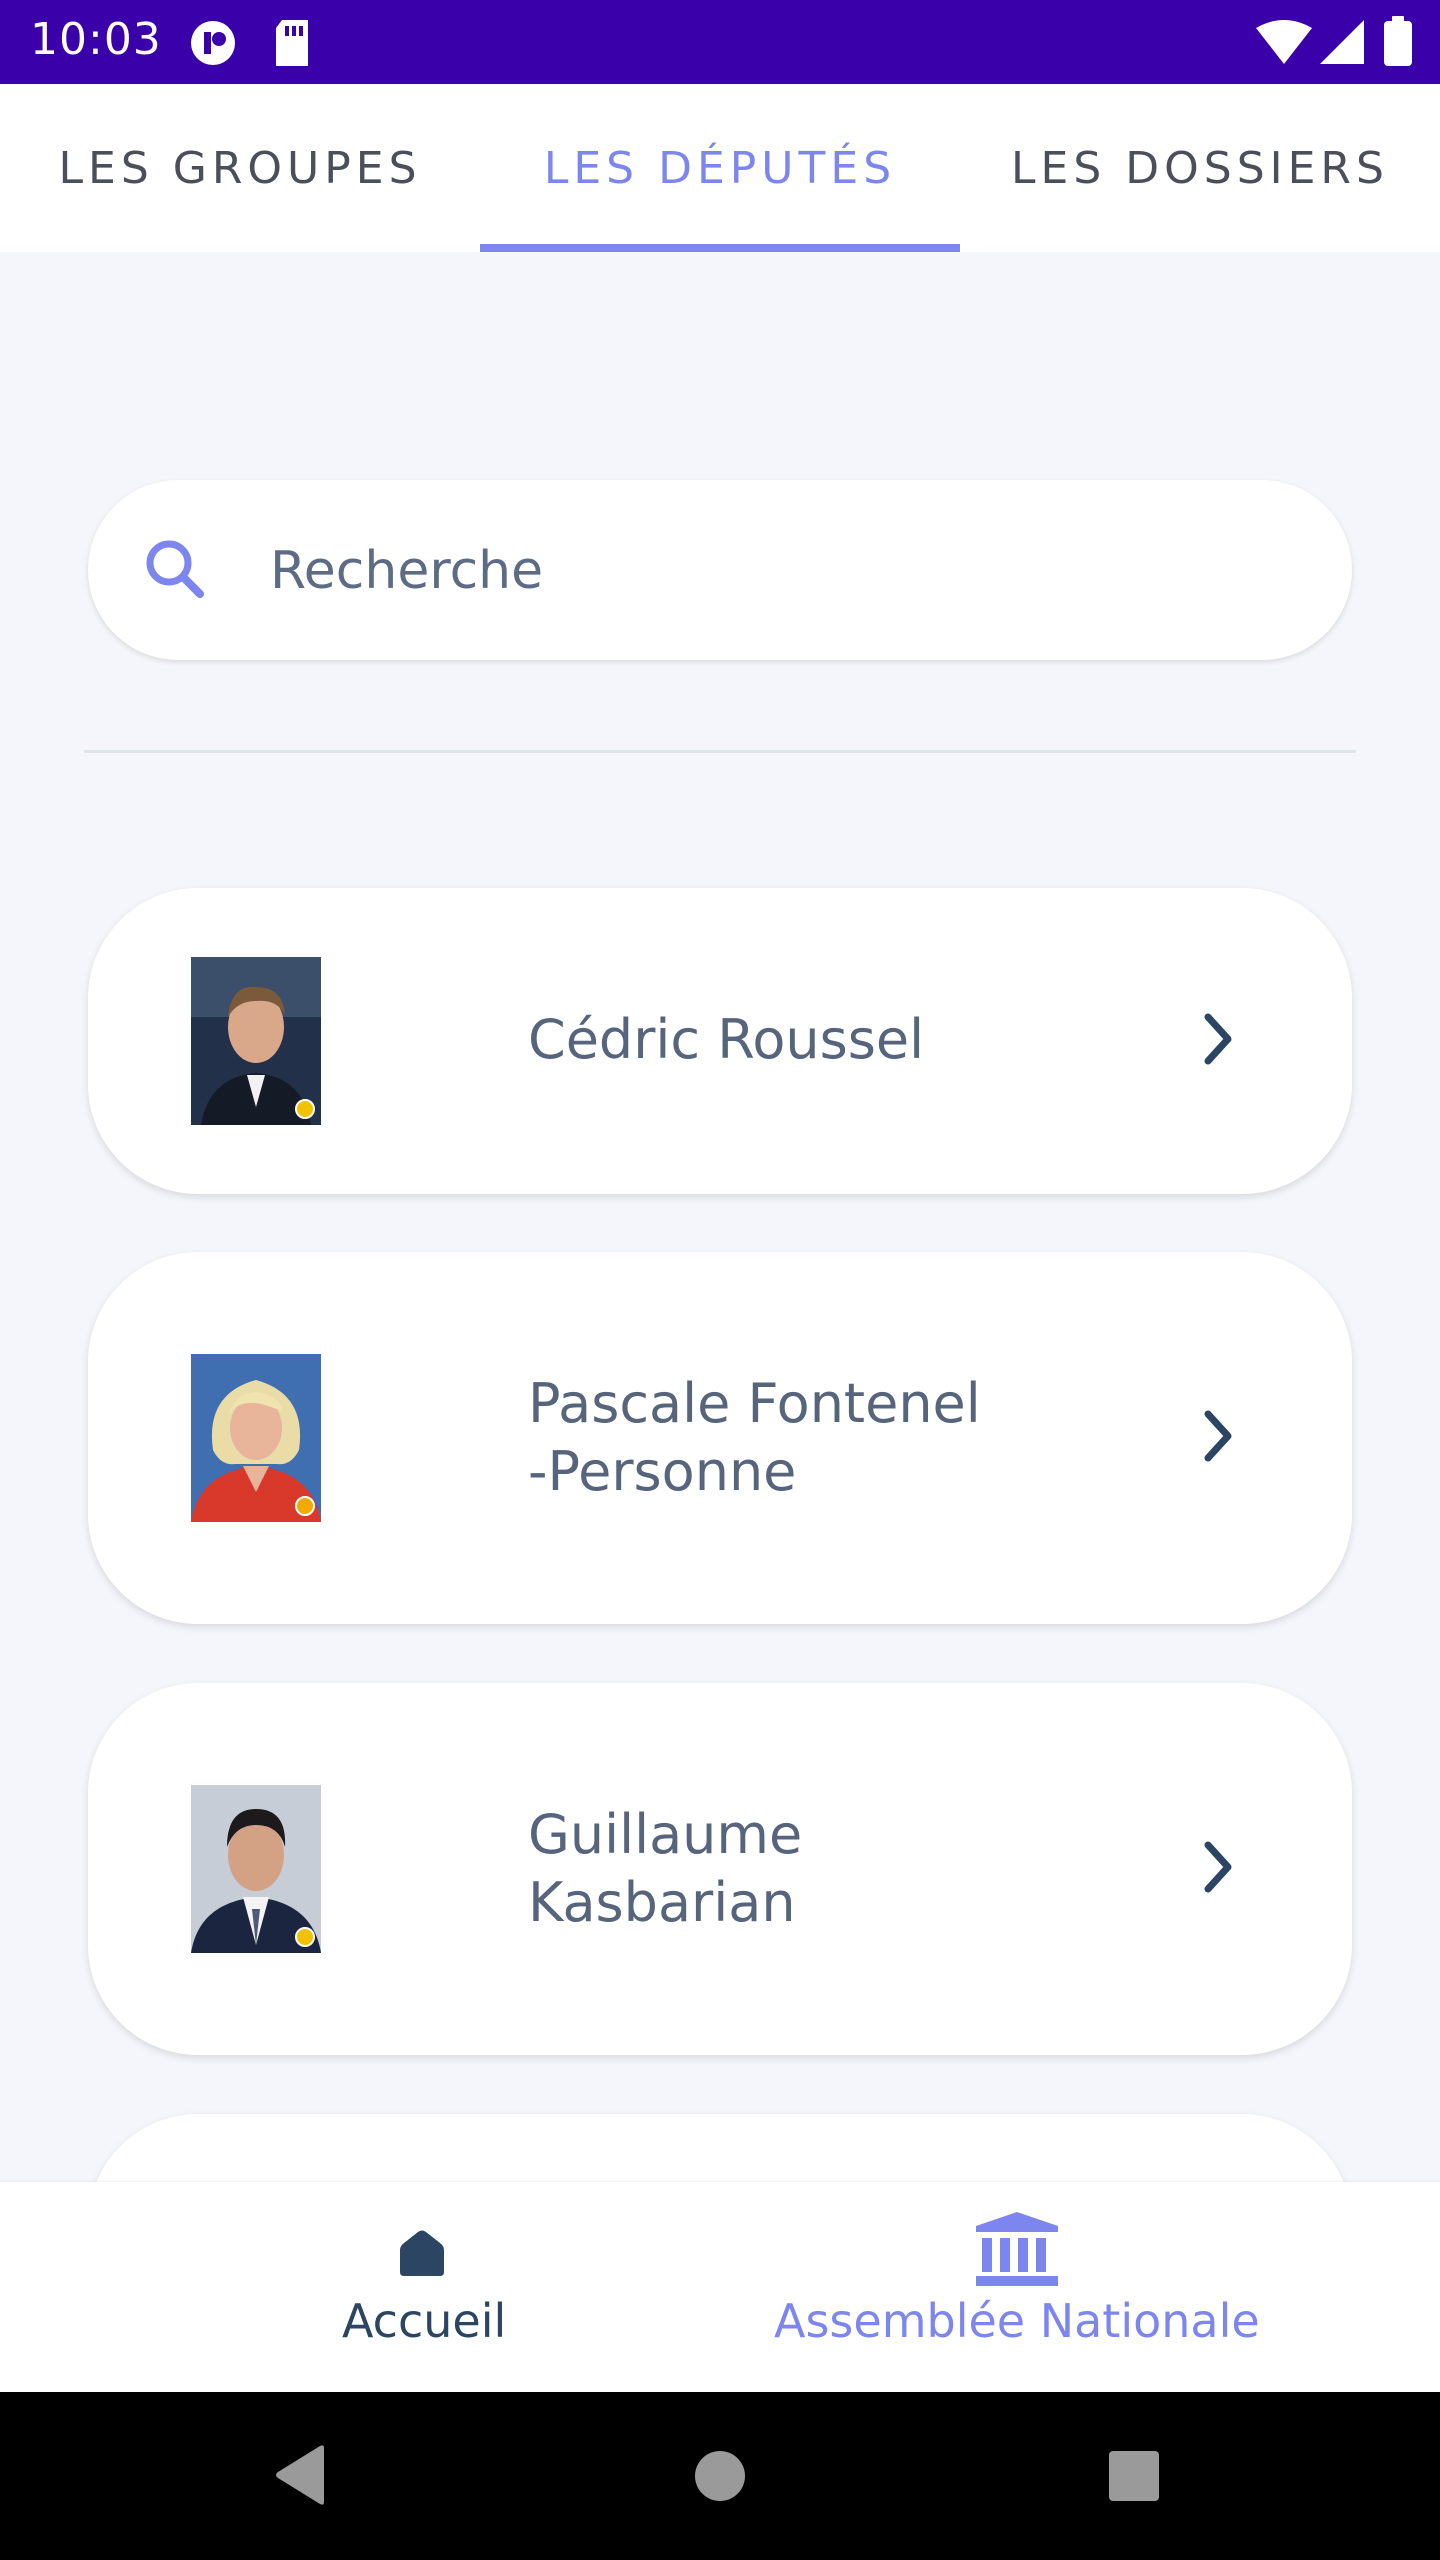 Image resolution: width=1440 pixels, height=2560 pixels. Describe the element at coordinates (720, 2287) in the screenshot. I see `bottom-navigation: Accueil Assemblée Nationale` at that location.